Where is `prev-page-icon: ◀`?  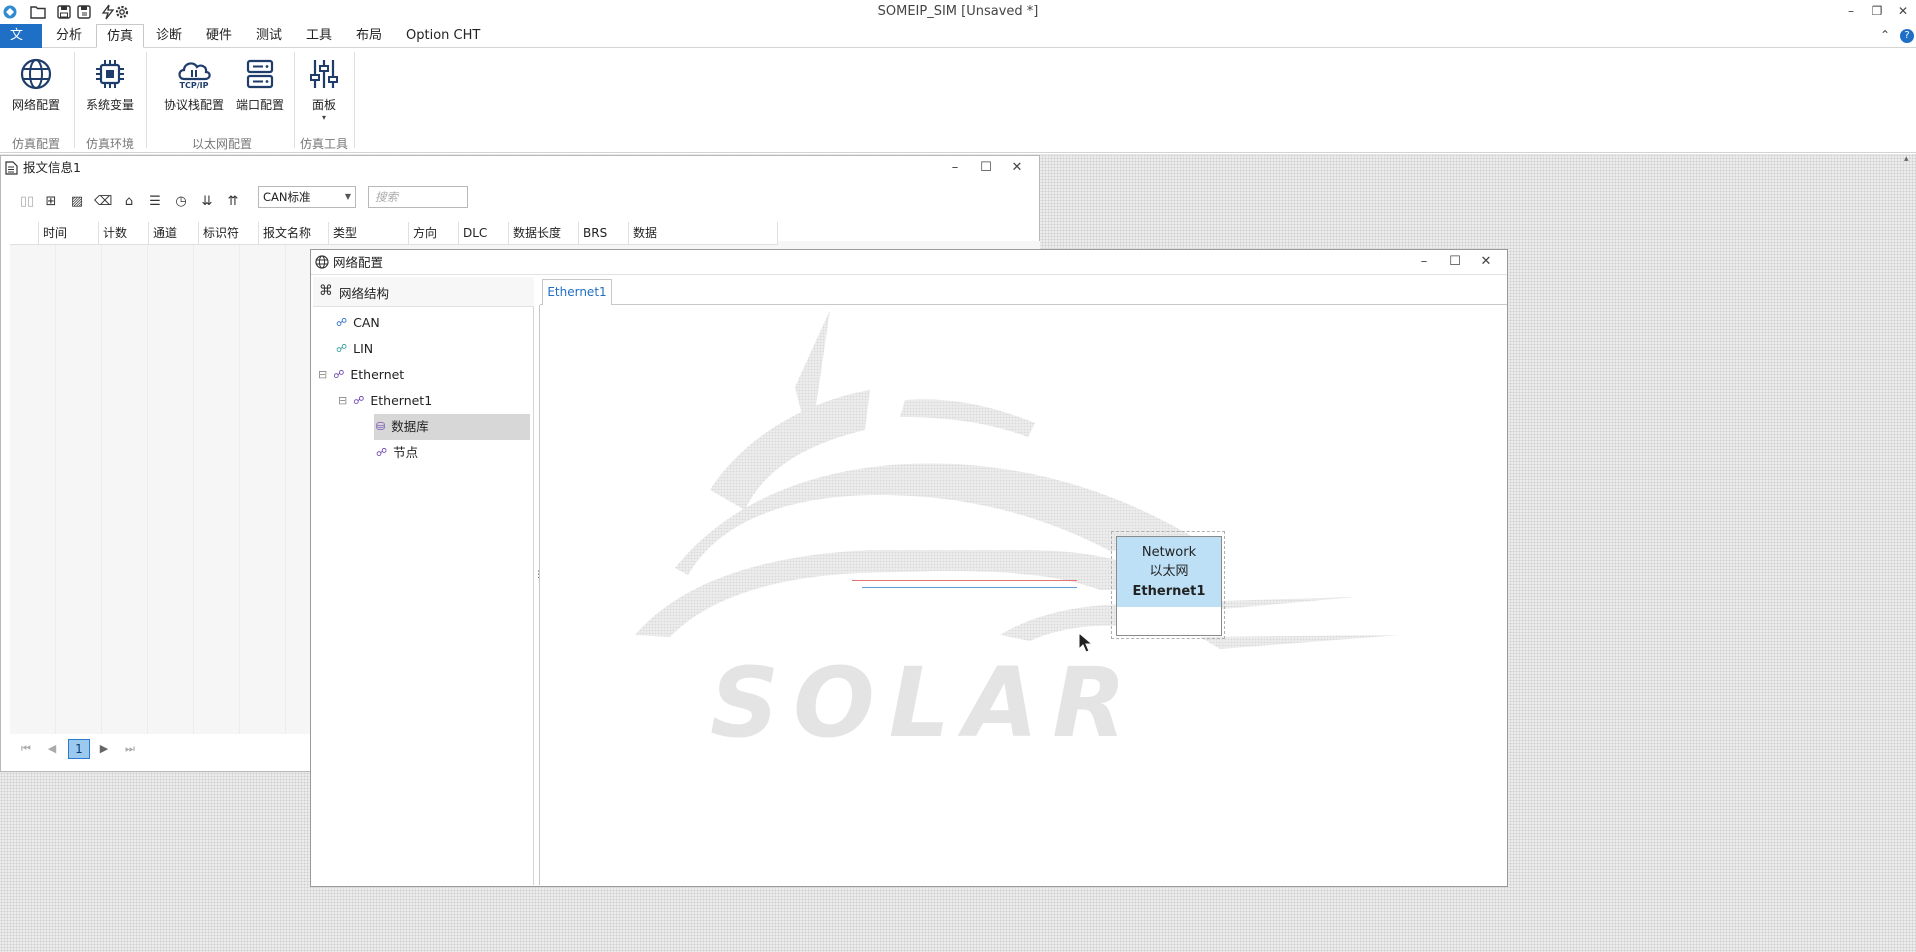 prev-page-icon: ◀ is located at coordinates (52, 749).